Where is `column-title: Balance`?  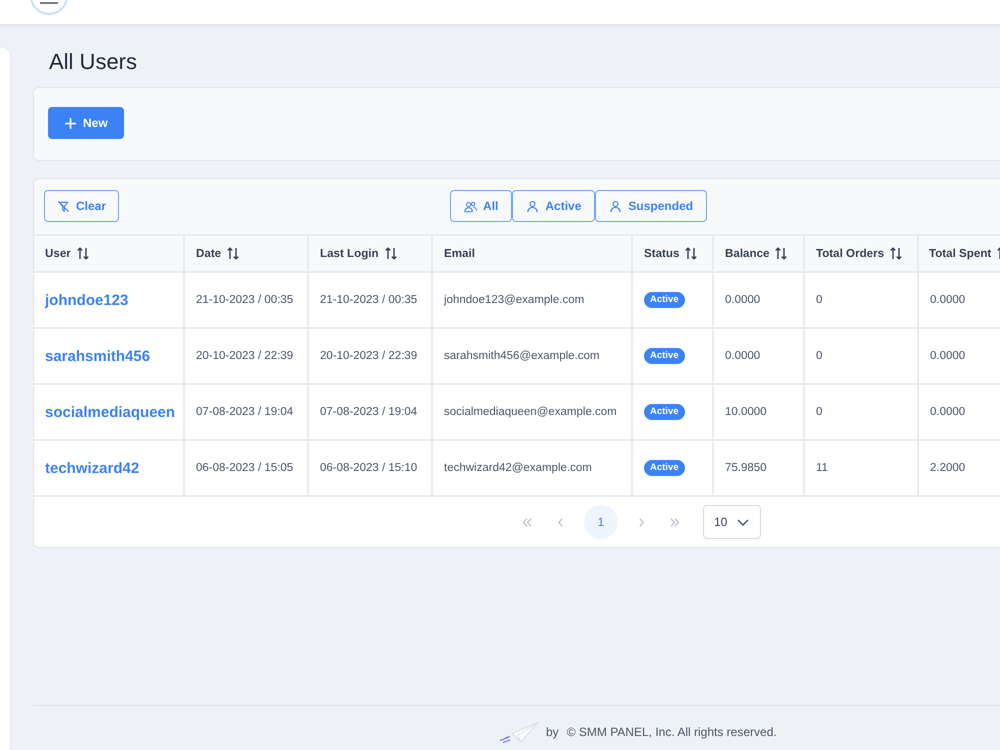
column-title: Balance is located at coordinates (747, 253).